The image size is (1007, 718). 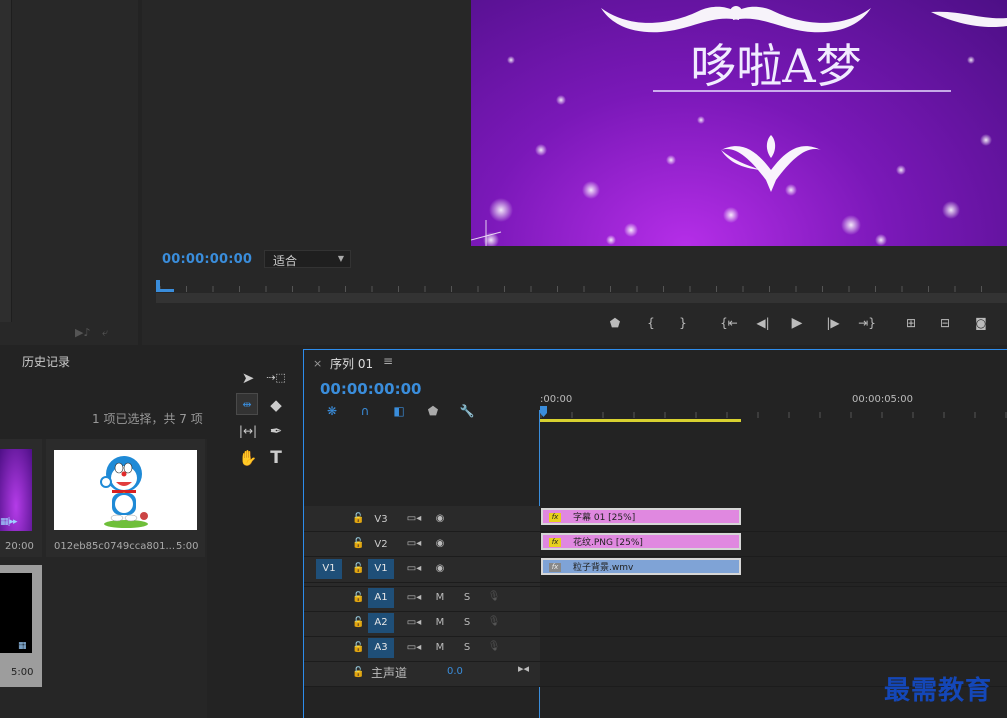 What do you see at coordinates (556, 399) in the screenshot?
I see `ruler-start-label: :00:00` at bounding box center [556, 399].